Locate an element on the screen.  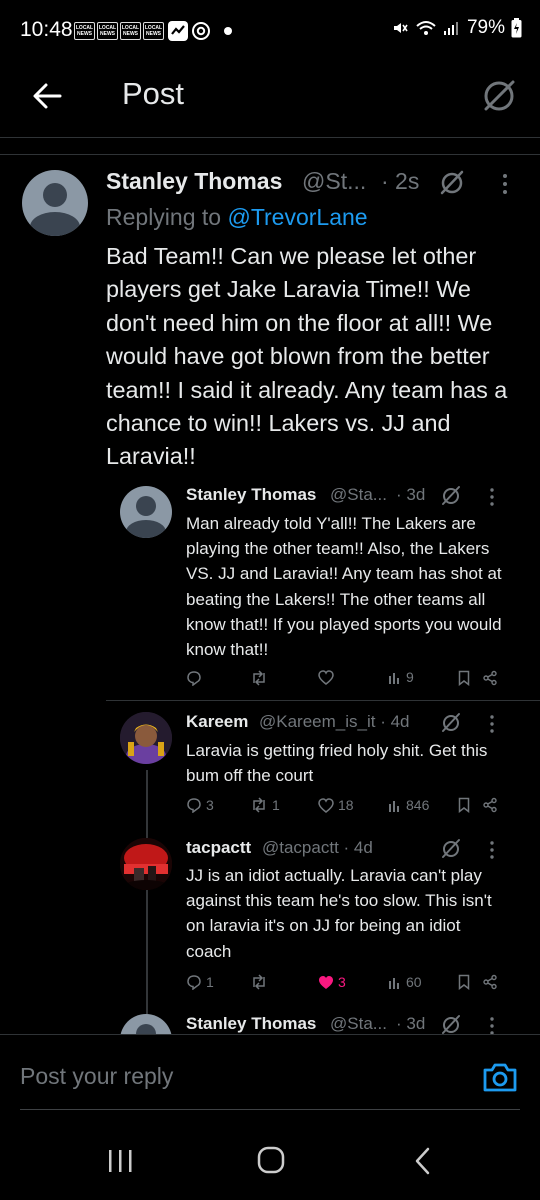
mute-icon is located at coordinates (400, 28).